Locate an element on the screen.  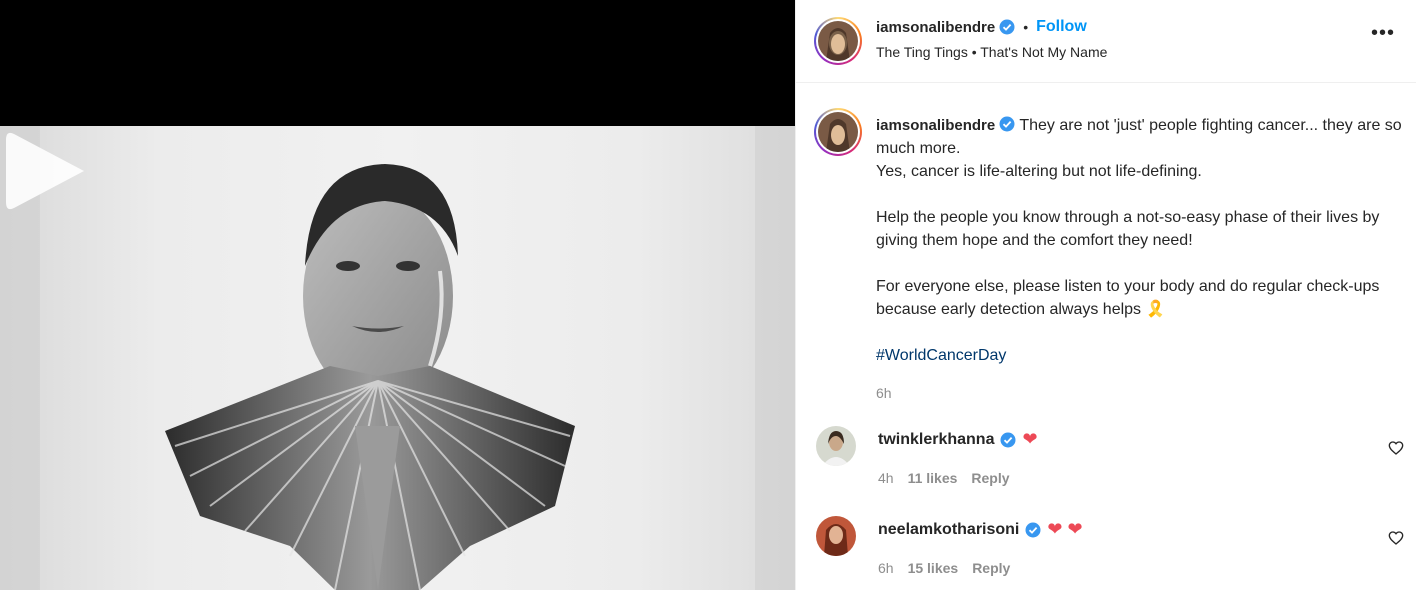
comment-likes: 15 likes is located at coordinates (933, 568).